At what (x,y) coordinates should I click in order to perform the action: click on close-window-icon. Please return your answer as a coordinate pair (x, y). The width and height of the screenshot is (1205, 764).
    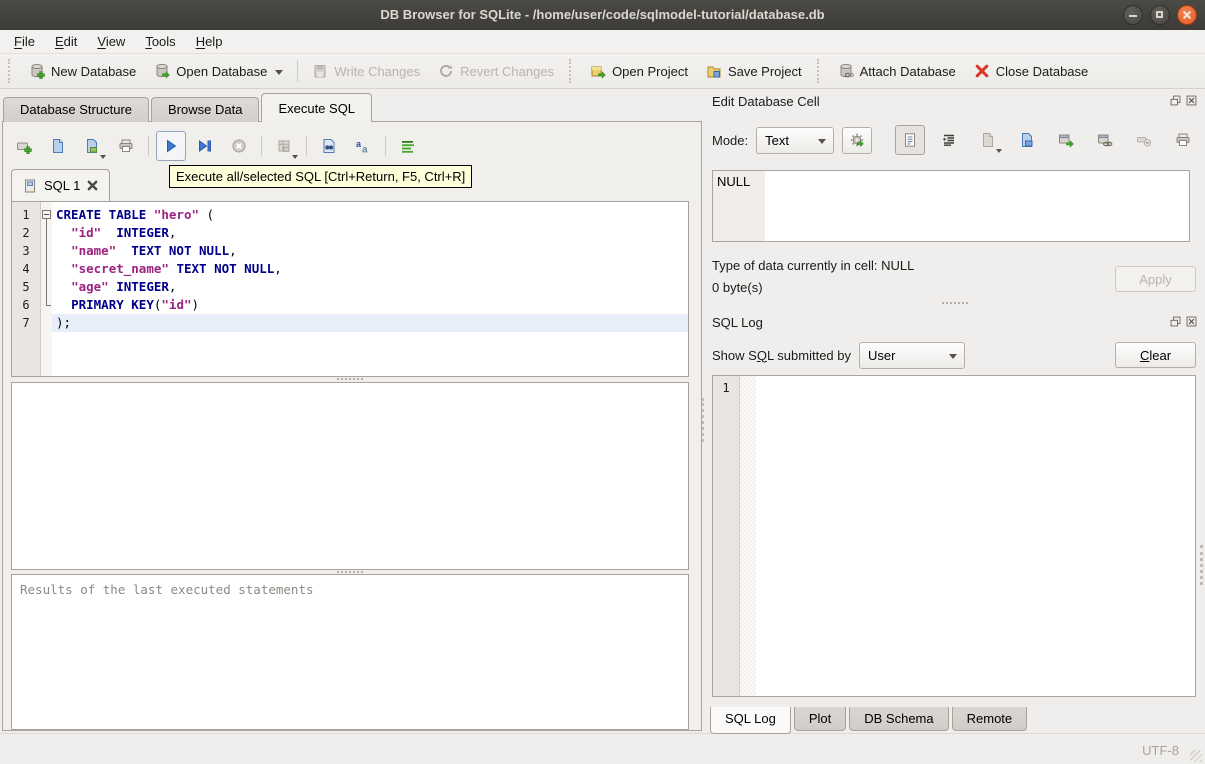
    Looking at the image, I should click on (1187, 15).